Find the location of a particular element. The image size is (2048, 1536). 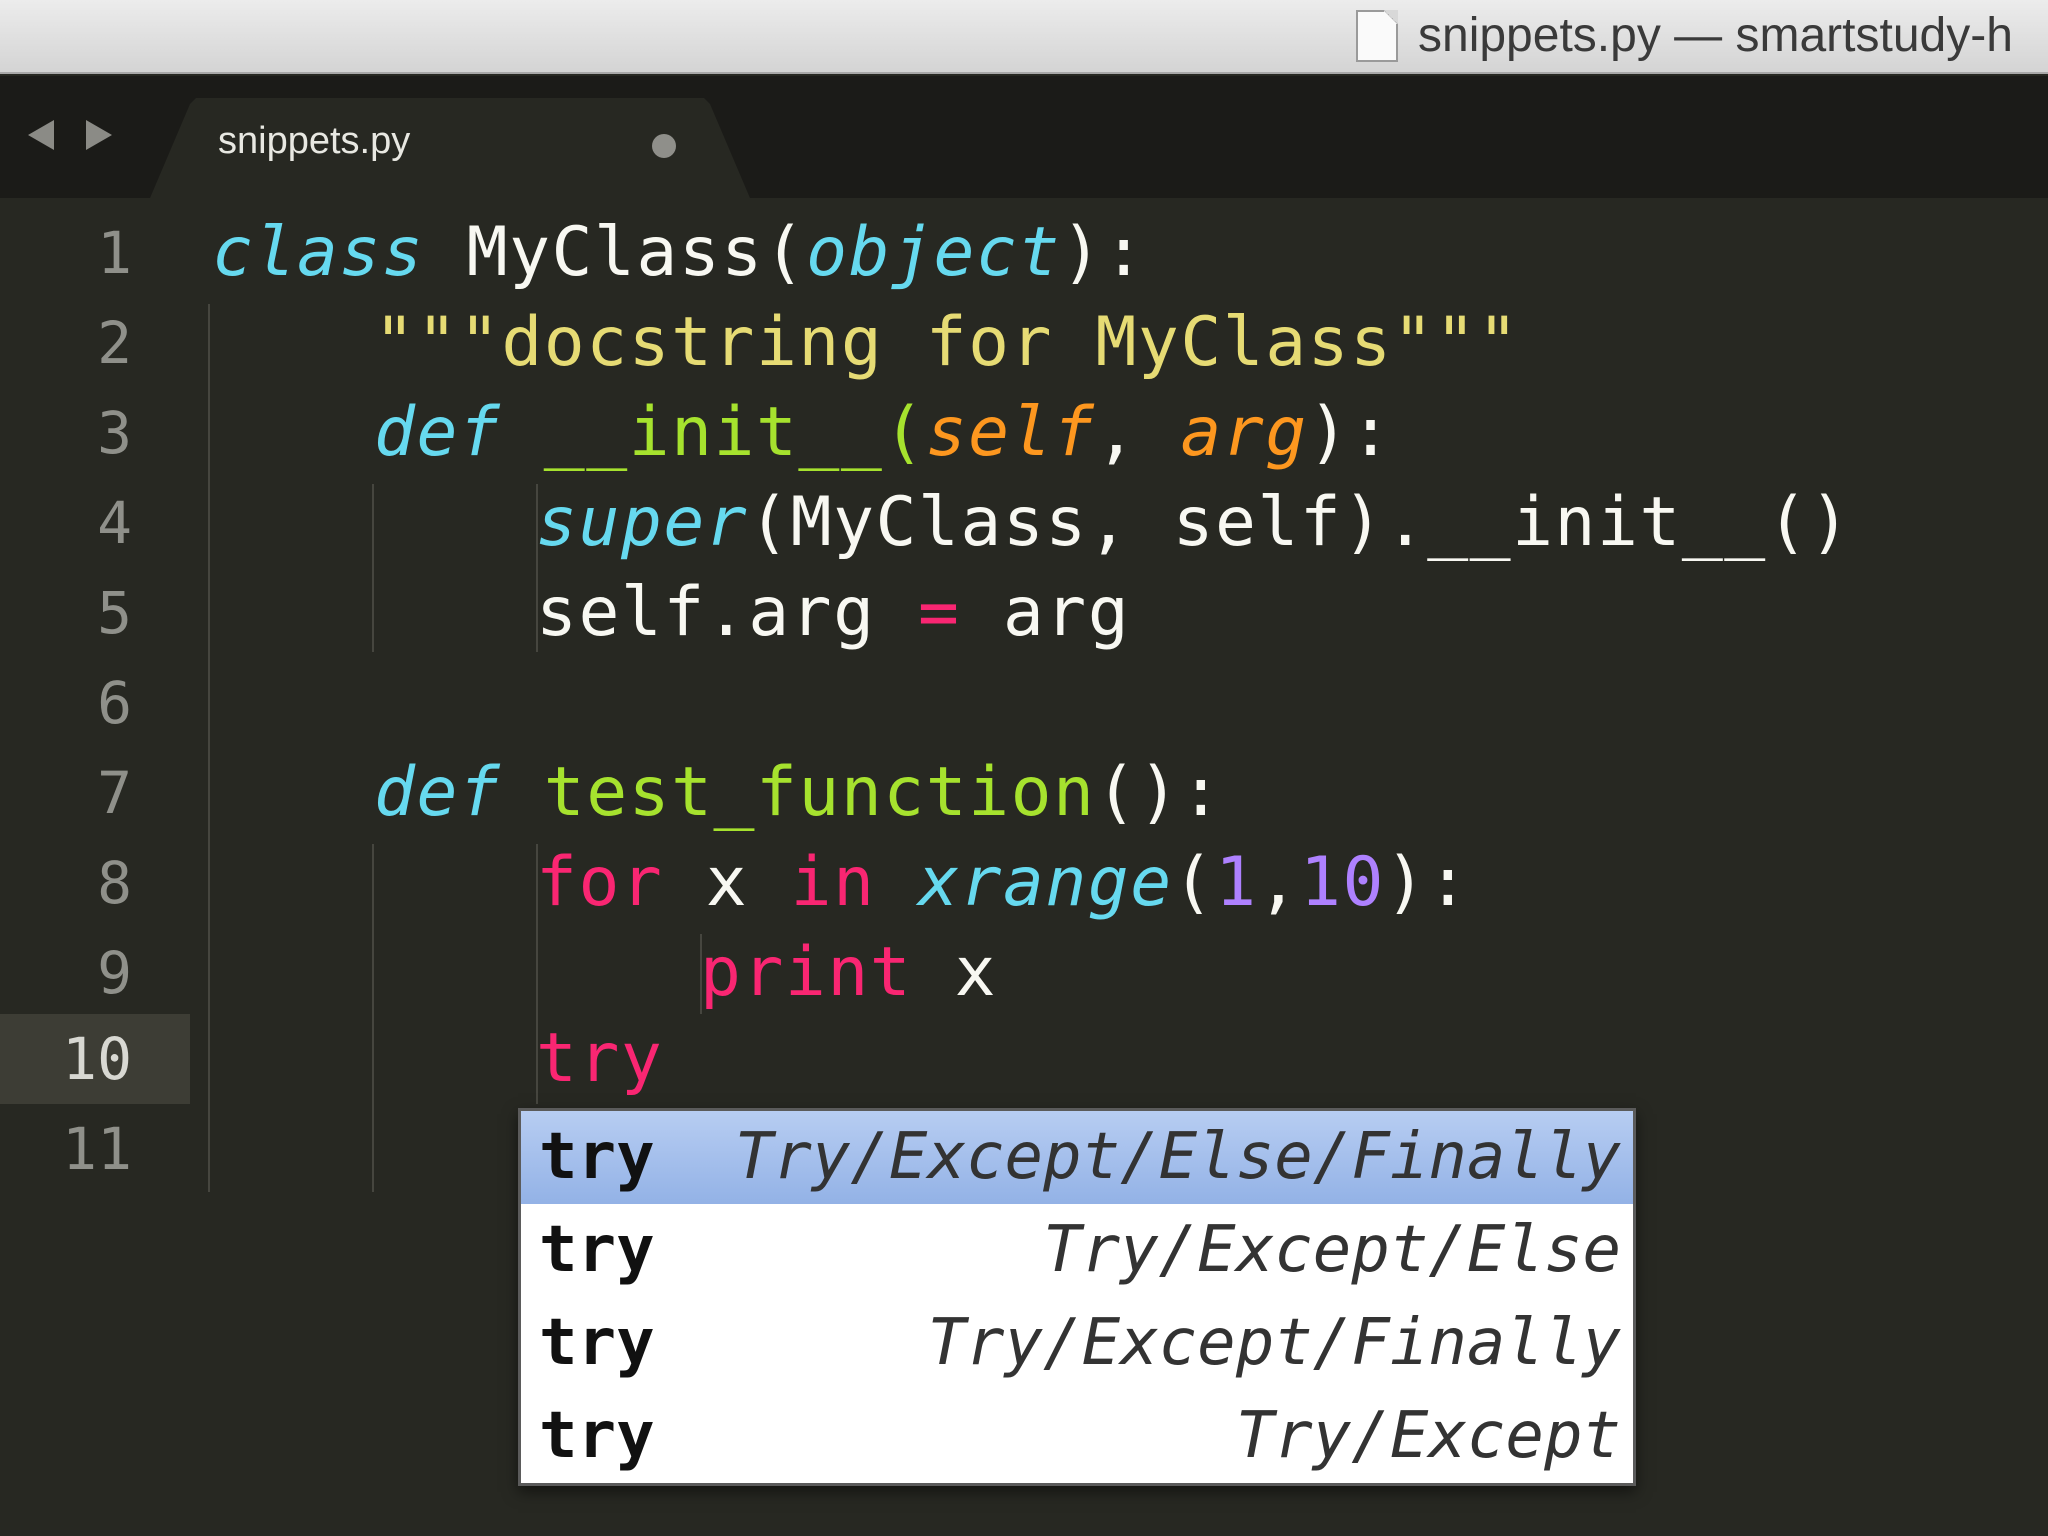

token-parameter: self is located at coordinates (1010, 432).